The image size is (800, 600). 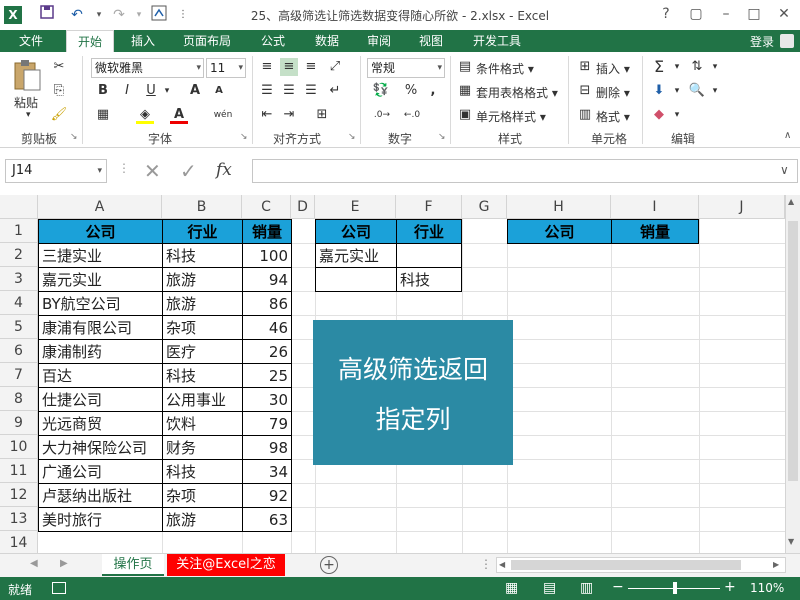 What do you see at coordinates (202, 519) in the screenshot?
I see `table-cell: 旅游` at bounding box center [202, 519].